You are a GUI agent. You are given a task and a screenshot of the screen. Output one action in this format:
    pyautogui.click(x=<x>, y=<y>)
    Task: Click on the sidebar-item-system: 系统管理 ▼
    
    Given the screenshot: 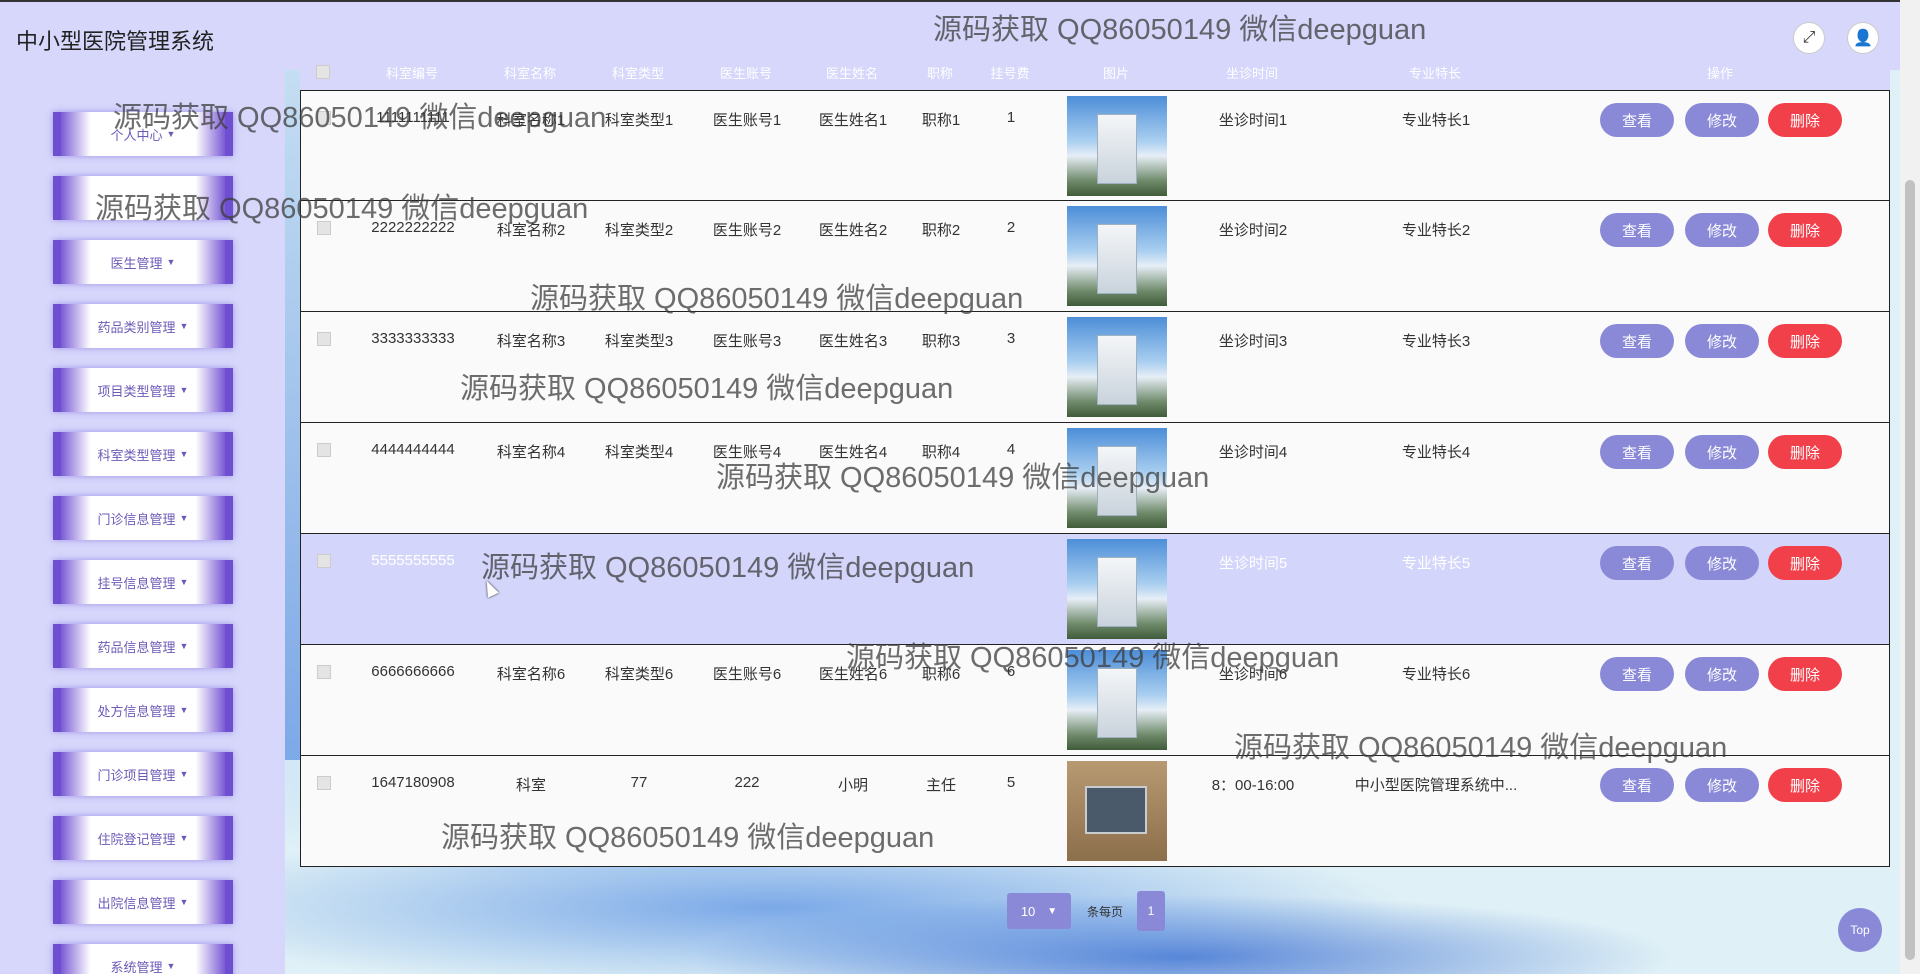 What is the action you would take?
    pyautogui.click(x=143, y=959)
    